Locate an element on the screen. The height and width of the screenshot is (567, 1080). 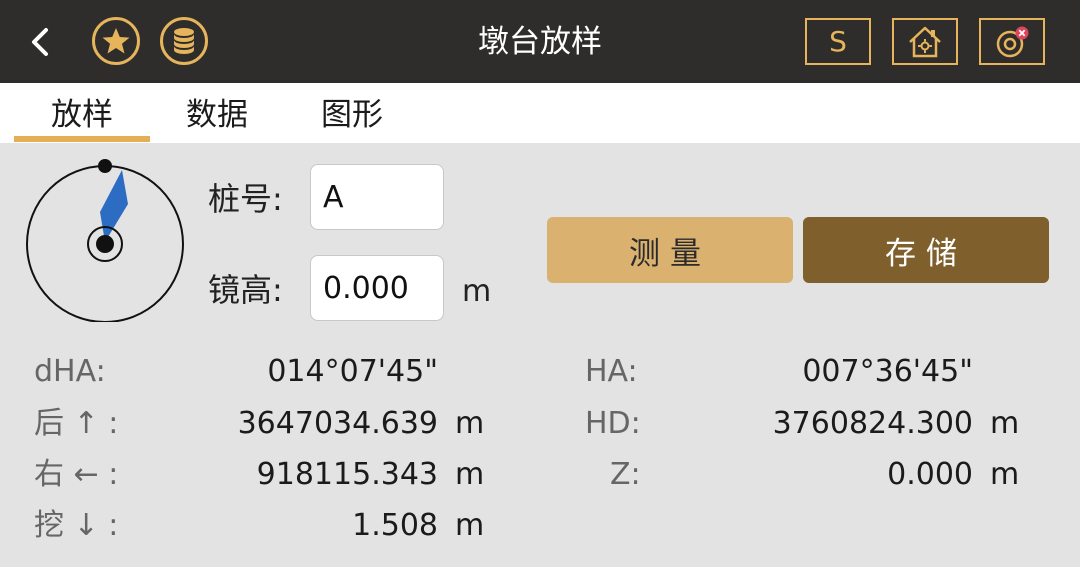
stake-input is located at coordinates (377, 197).